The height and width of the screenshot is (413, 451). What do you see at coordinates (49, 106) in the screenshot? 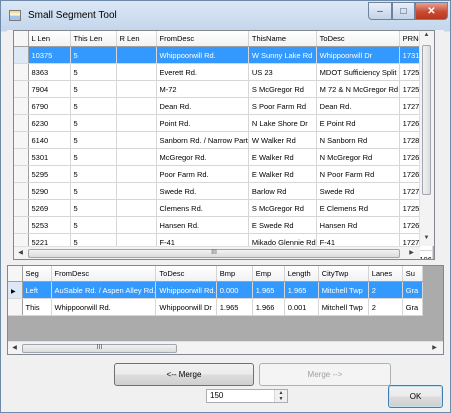
I see `table-cell: 6790` at bounding box center [49, 106].